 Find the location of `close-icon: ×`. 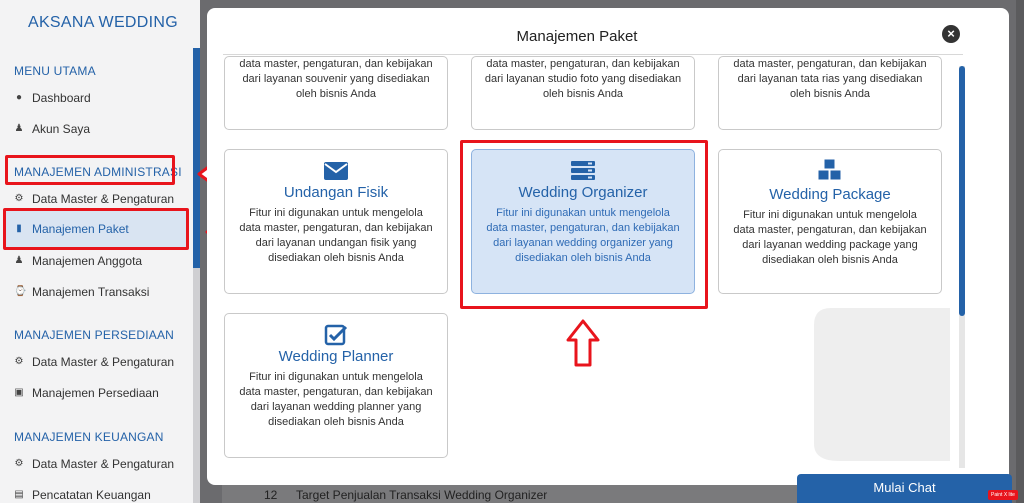

close-icon: × is located at coordinates (951, 34).